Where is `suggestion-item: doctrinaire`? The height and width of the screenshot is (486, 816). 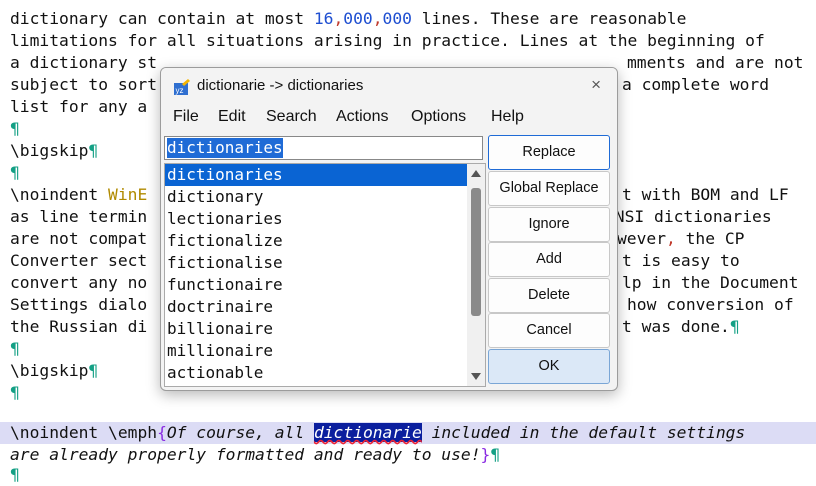
suggestion-item: doctrinaire is located at coordinates (316, 307).